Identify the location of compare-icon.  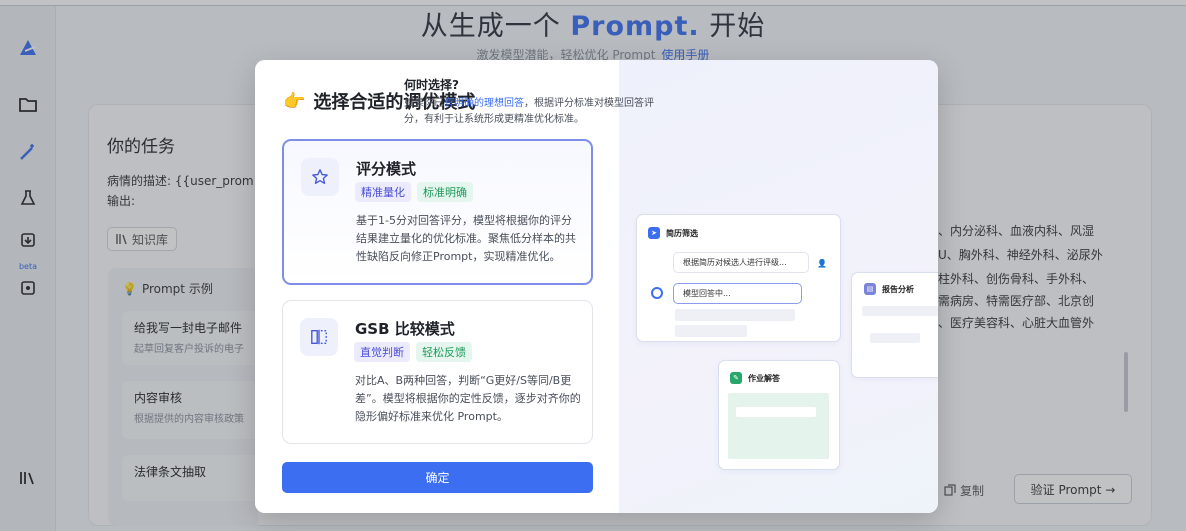
(319, 337).